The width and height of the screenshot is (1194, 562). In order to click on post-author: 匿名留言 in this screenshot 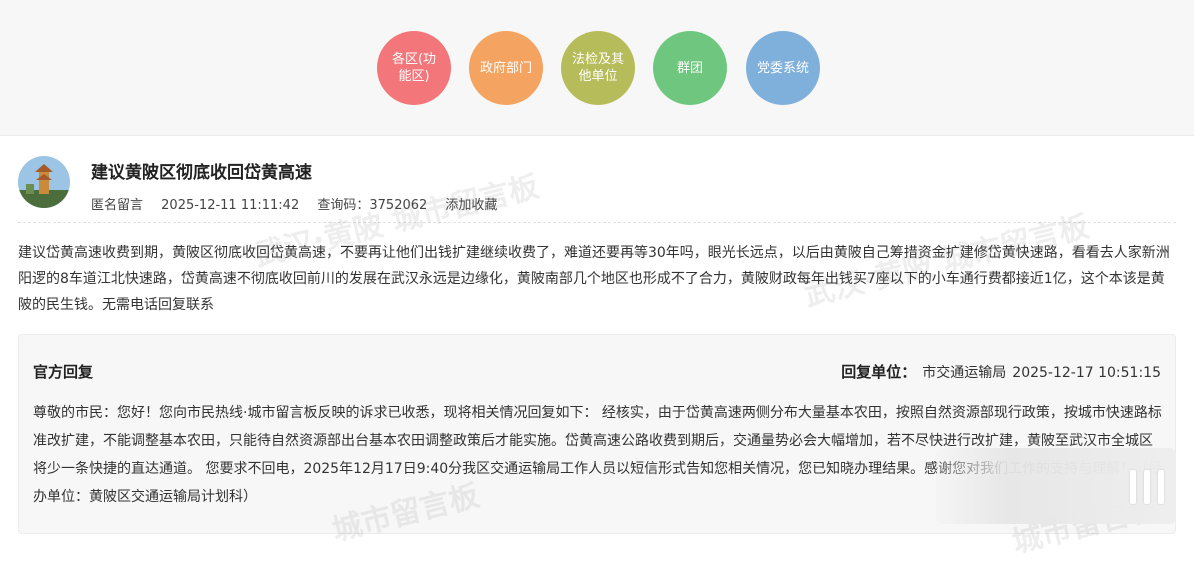, I will do `click(117, 205)`.